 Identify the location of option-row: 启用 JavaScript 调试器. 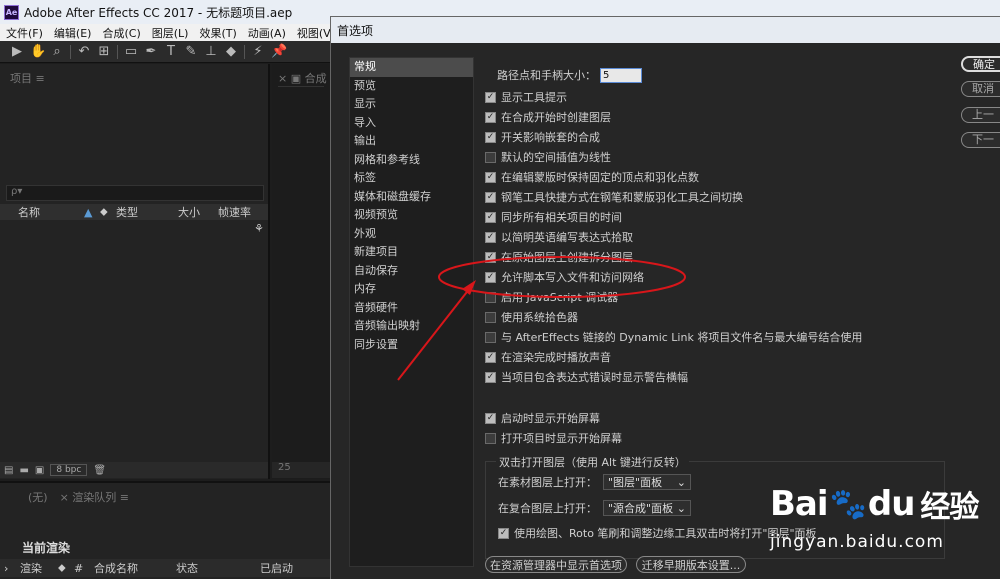
(551, 297).